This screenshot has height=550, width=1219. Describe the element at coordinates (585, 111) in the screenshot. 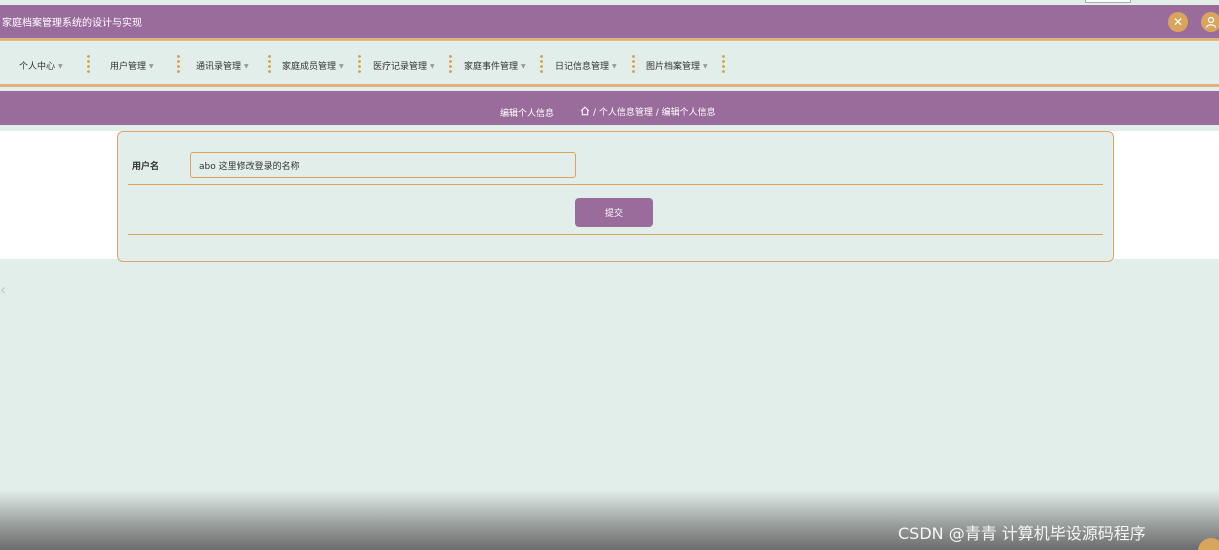

I see `home-icon` at that location.